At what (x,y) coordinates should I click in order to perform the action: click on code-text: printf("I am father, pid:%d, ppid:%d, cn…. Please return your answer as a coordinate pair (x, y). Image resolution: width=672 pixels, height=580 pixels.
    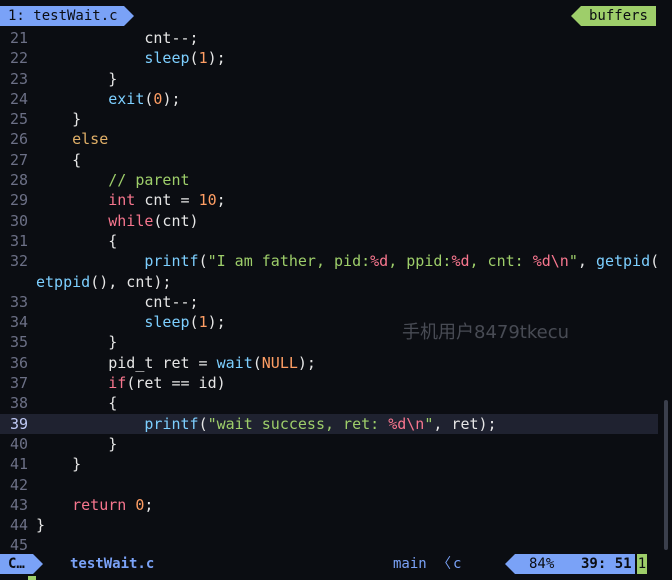
    Looking at the image, I should click on (347, 261).